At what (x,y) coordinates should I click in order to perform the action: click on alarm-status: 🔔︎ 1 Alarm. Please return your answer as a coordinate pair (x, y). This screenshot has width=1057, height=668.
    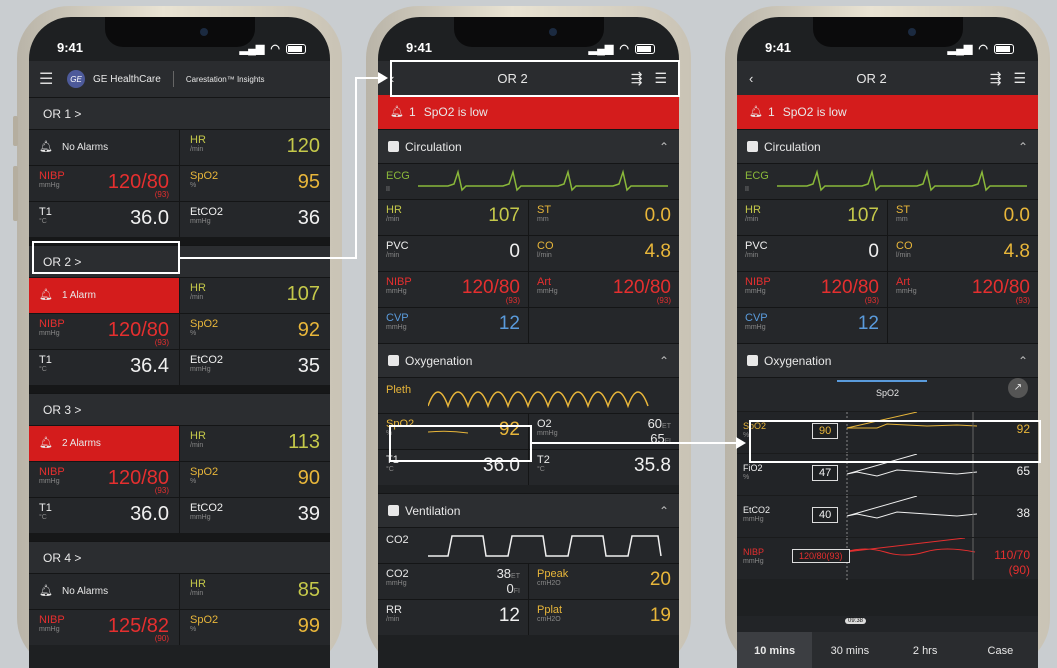
    Looking at the image, I should click on (104, 295).